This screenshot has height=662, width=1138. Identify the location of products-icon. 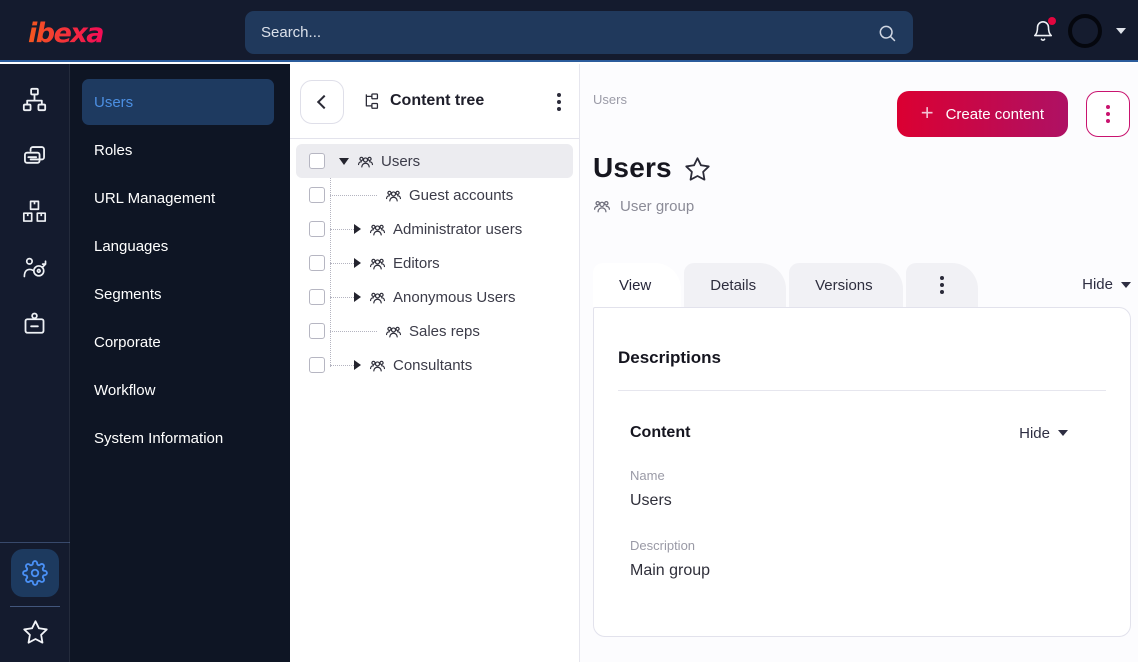
(35, 211).